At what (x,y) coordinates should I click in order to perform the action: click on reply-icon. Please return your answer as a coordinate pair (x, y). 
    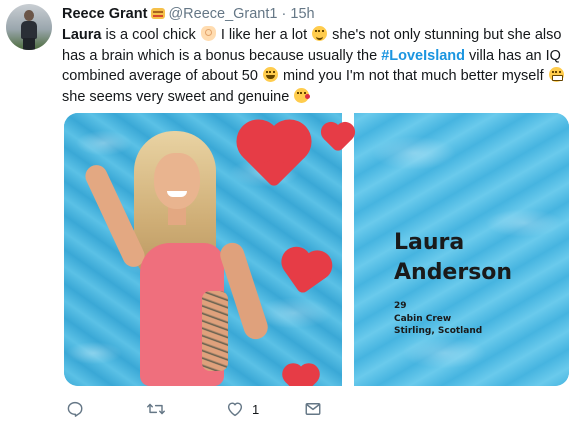
    Looking at the image, I should click on (75, 409).